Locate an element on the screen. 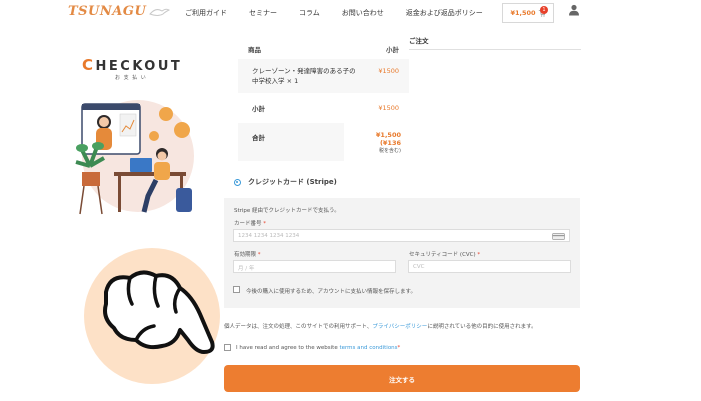 Image resolution: width=701 pixels, height=401 pixels. cvc-label: セキュリティコード (CVC) * is located at coordinates (444, 254).